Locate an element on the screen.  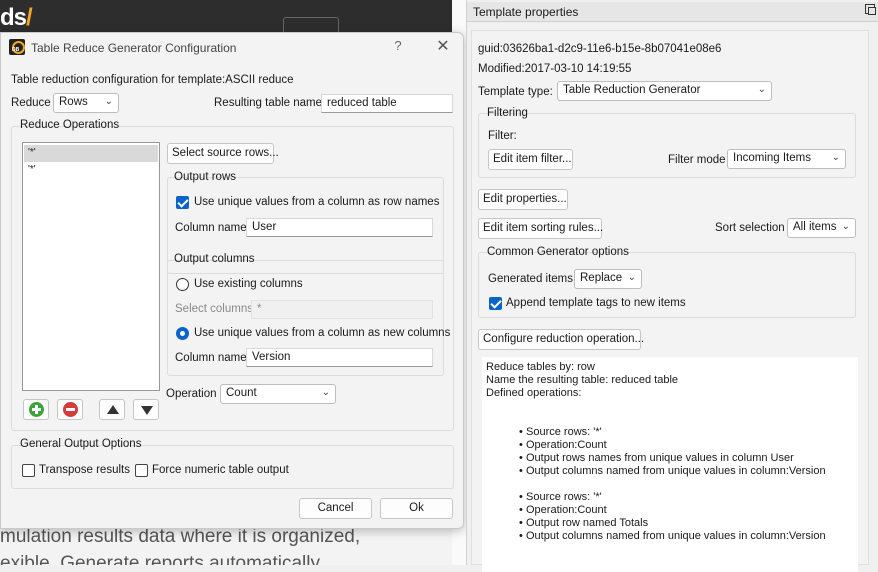
panel-titlebar: Template properties is located at coordinates (672, 12).